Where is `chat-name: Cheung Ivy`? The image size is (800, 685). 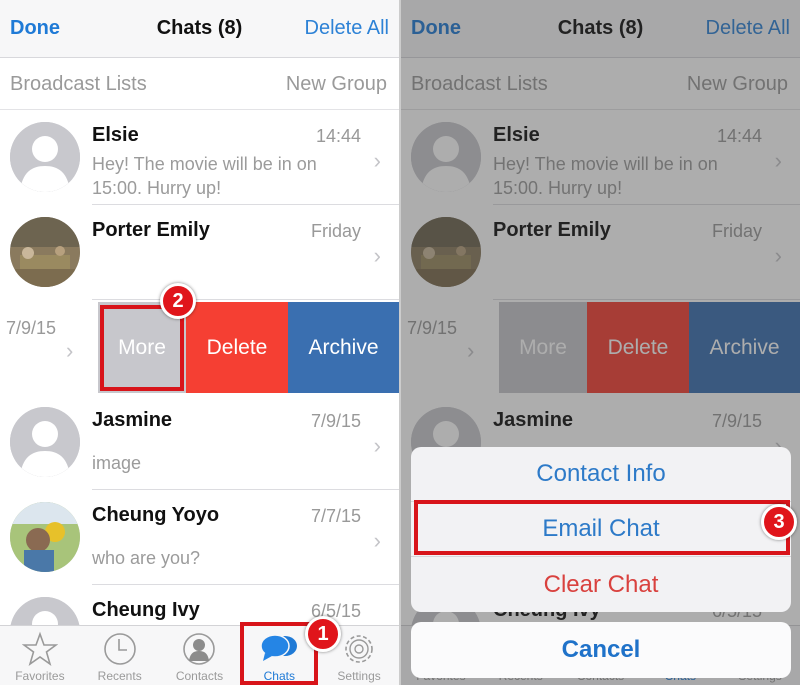 chat-name: Cheung Ivy is located at coordinates (146, 610).